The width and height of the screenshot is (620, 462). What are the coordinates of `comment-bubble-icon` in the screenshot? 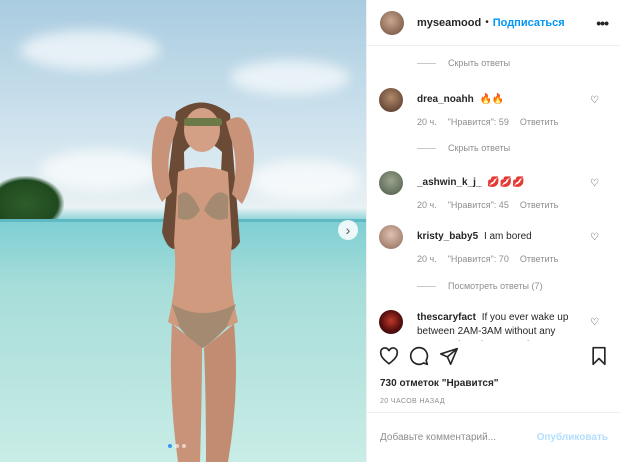 It's located at (419, 358).